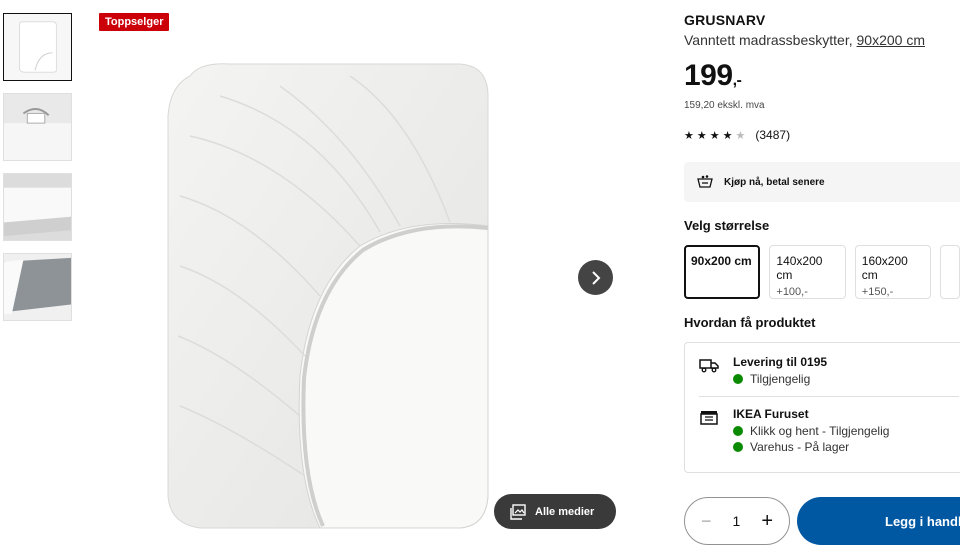 Image resolution: width=960 pixels, height=559 pixels. What do you see at coordinates (750, 322) in the screenshot?
I see `delivery-section-title: Hvordan få produktet` at bounding box center [750, 322].